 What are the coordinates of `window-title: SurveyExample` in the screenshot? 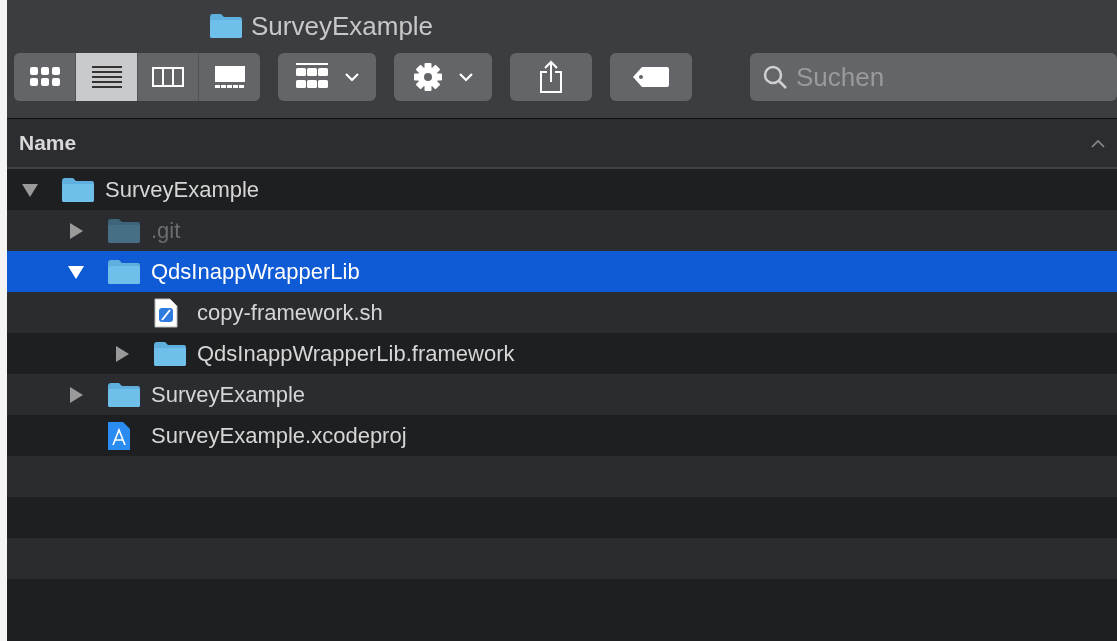 It's located at (342, 26).